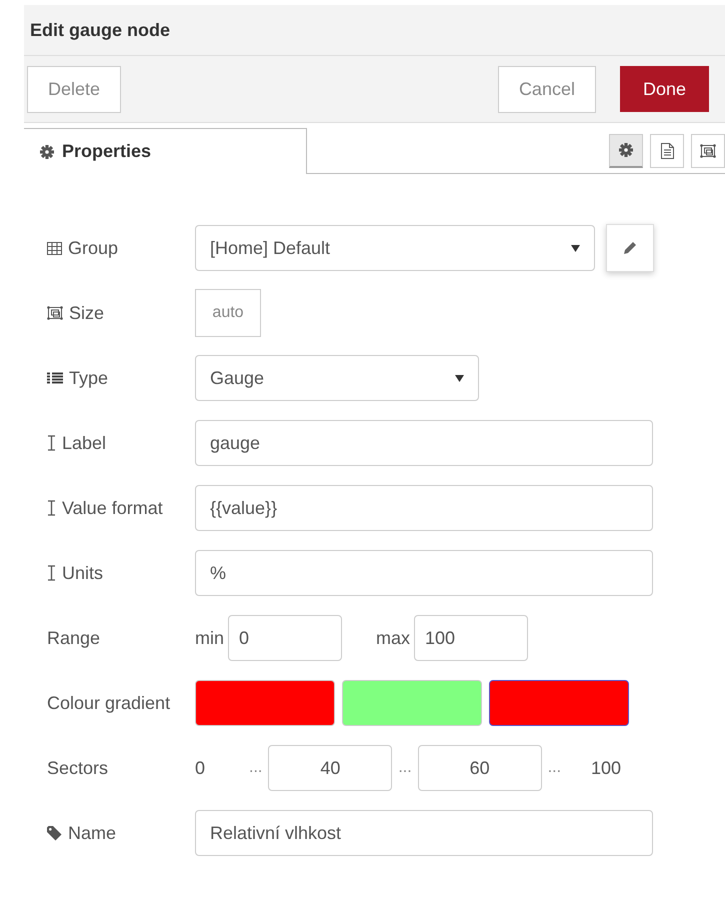  I want to click on input-field: 40, so click(330, 768).